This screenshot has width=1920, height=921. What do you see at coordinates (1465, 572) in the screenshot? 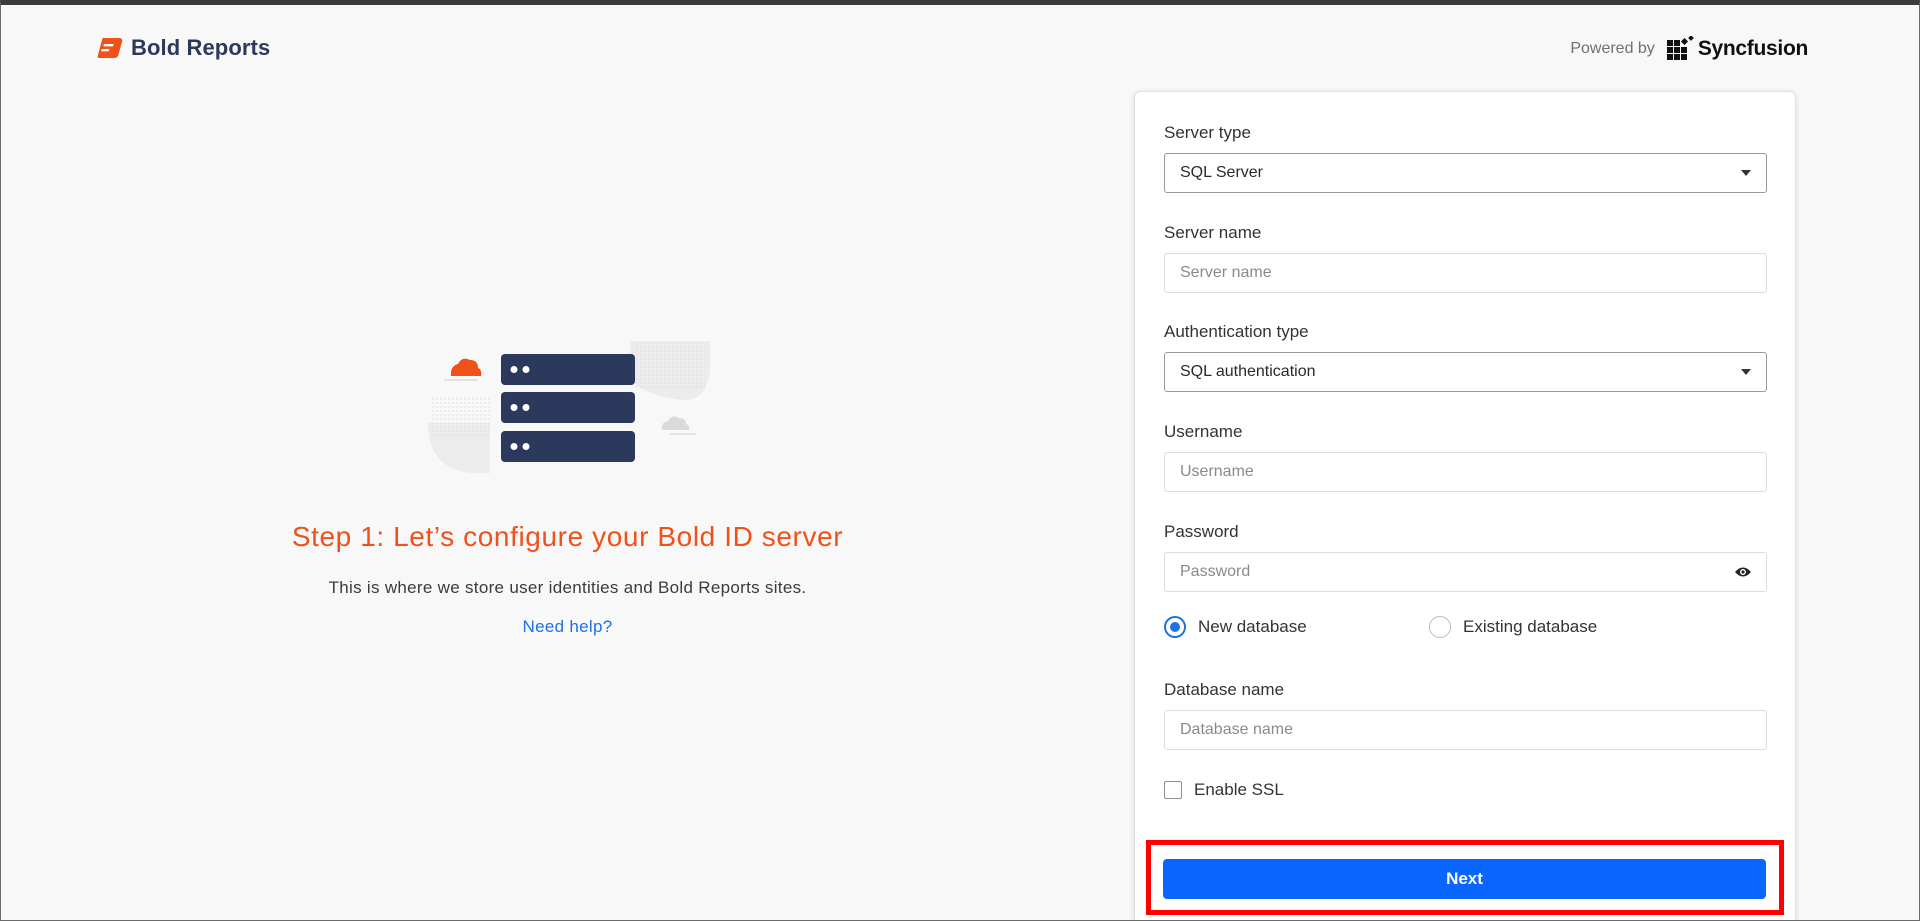
I see `password-input: Password` at bounding box center [1465, 572].